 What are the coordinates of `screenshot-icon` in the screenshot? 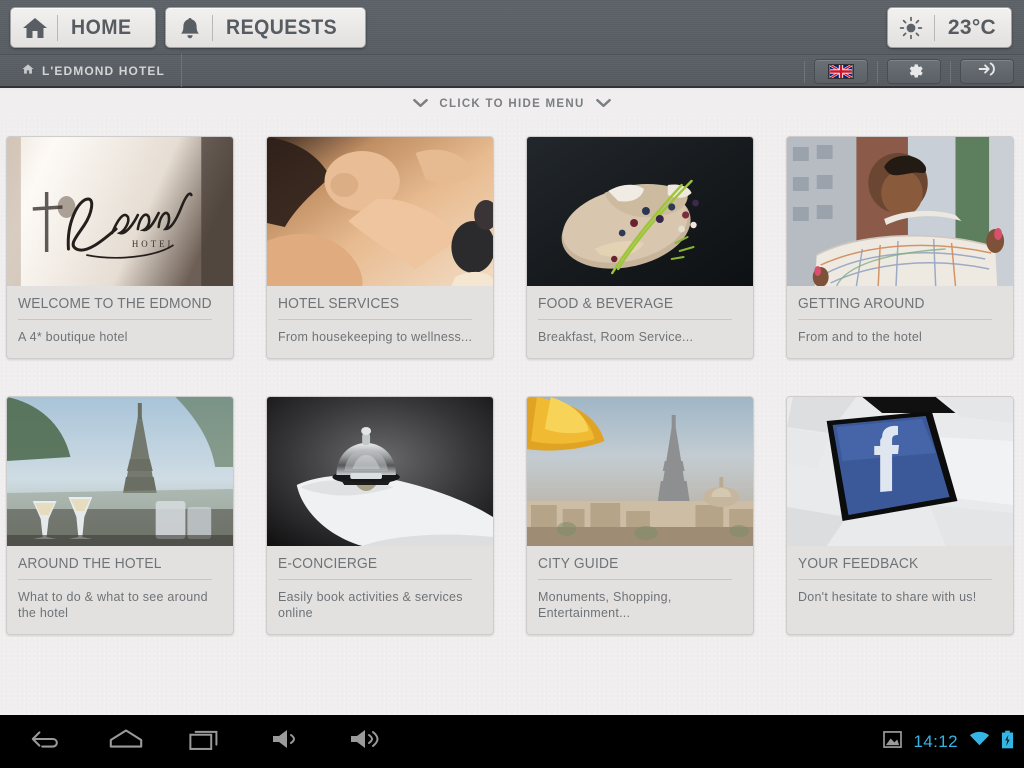 It's located at (893, 741).